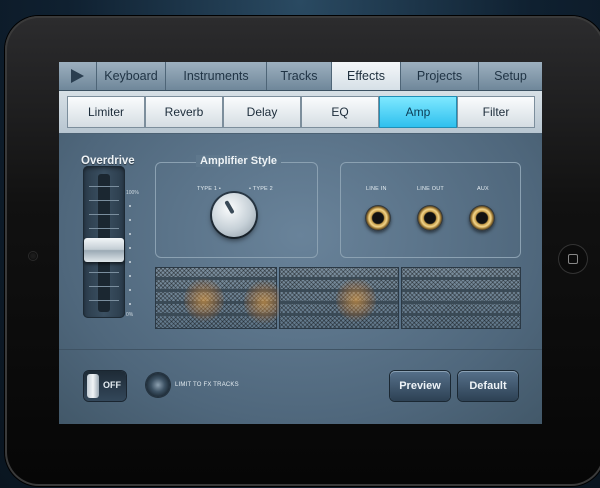  What do you see at coordinates (112, 385) in the screenshot?
I see `toggle-label: OFF` at bounding box center [112, 385].